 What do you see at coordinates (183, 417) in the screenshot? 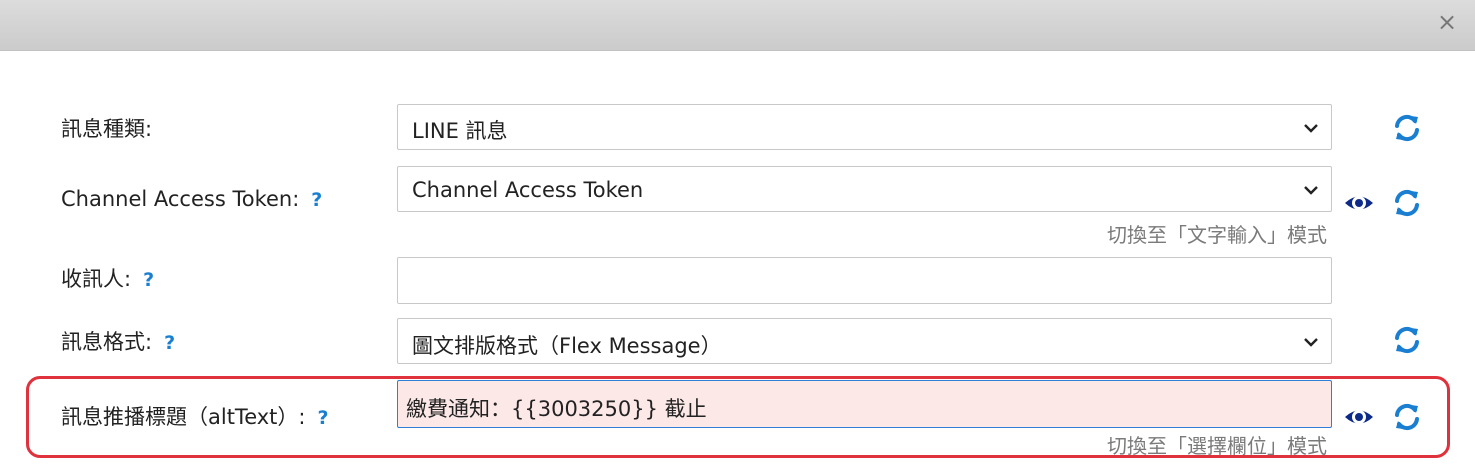
I see `alt-text-label-text: 訊息推播標題（altText）:` at bounding box center [183, 417].